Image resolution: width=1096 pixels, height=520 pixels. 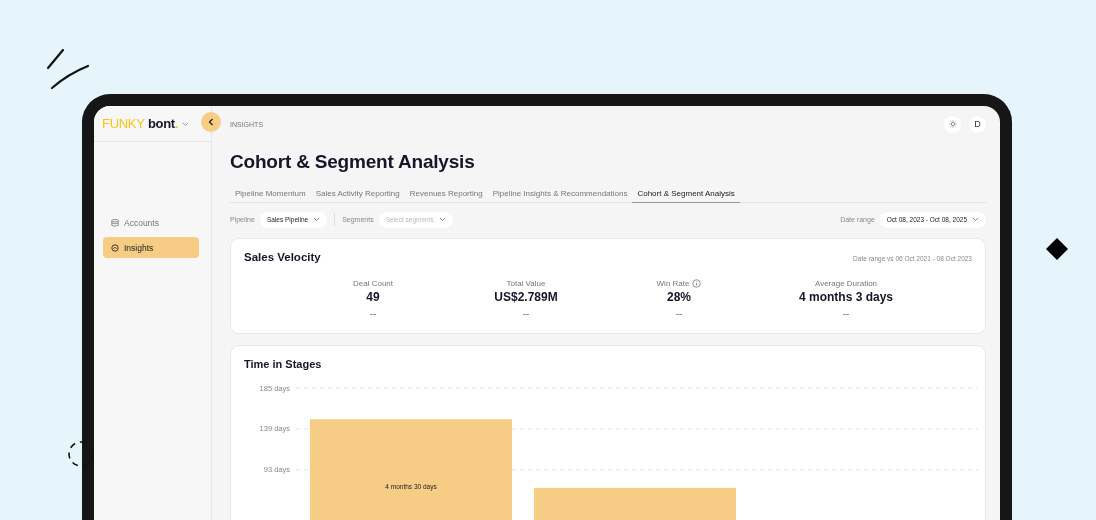 What do you see at coordinates (151, 247) in the screenshot?
I see `sidebar-item: Insights` at bounding box center [151, 247].